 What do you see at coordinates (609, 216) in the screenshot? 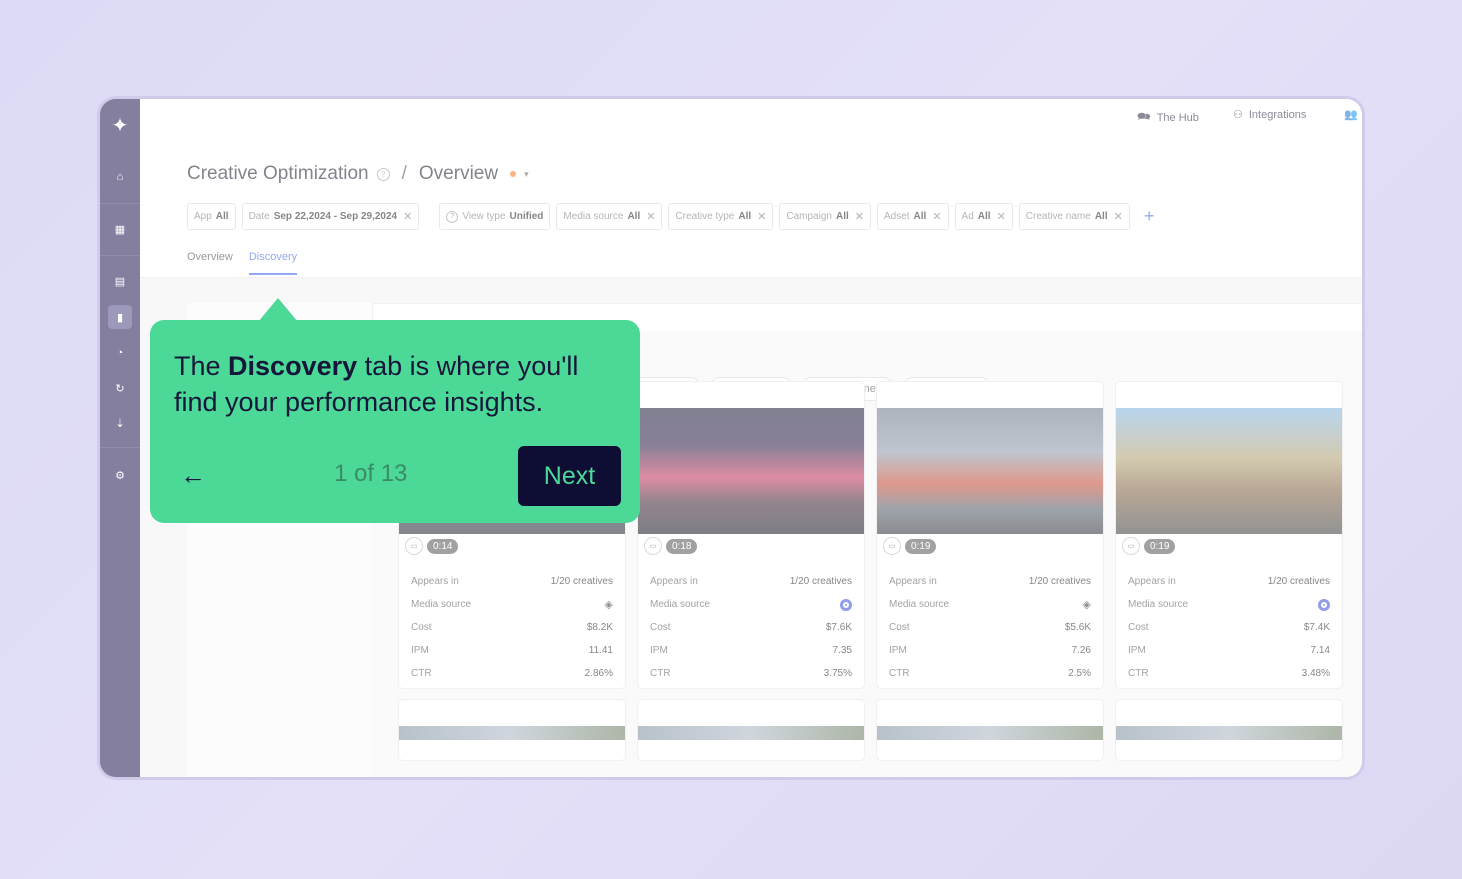
I see `filter-chip-media-source: Media source All ✕` at bounding box center [609, 216].